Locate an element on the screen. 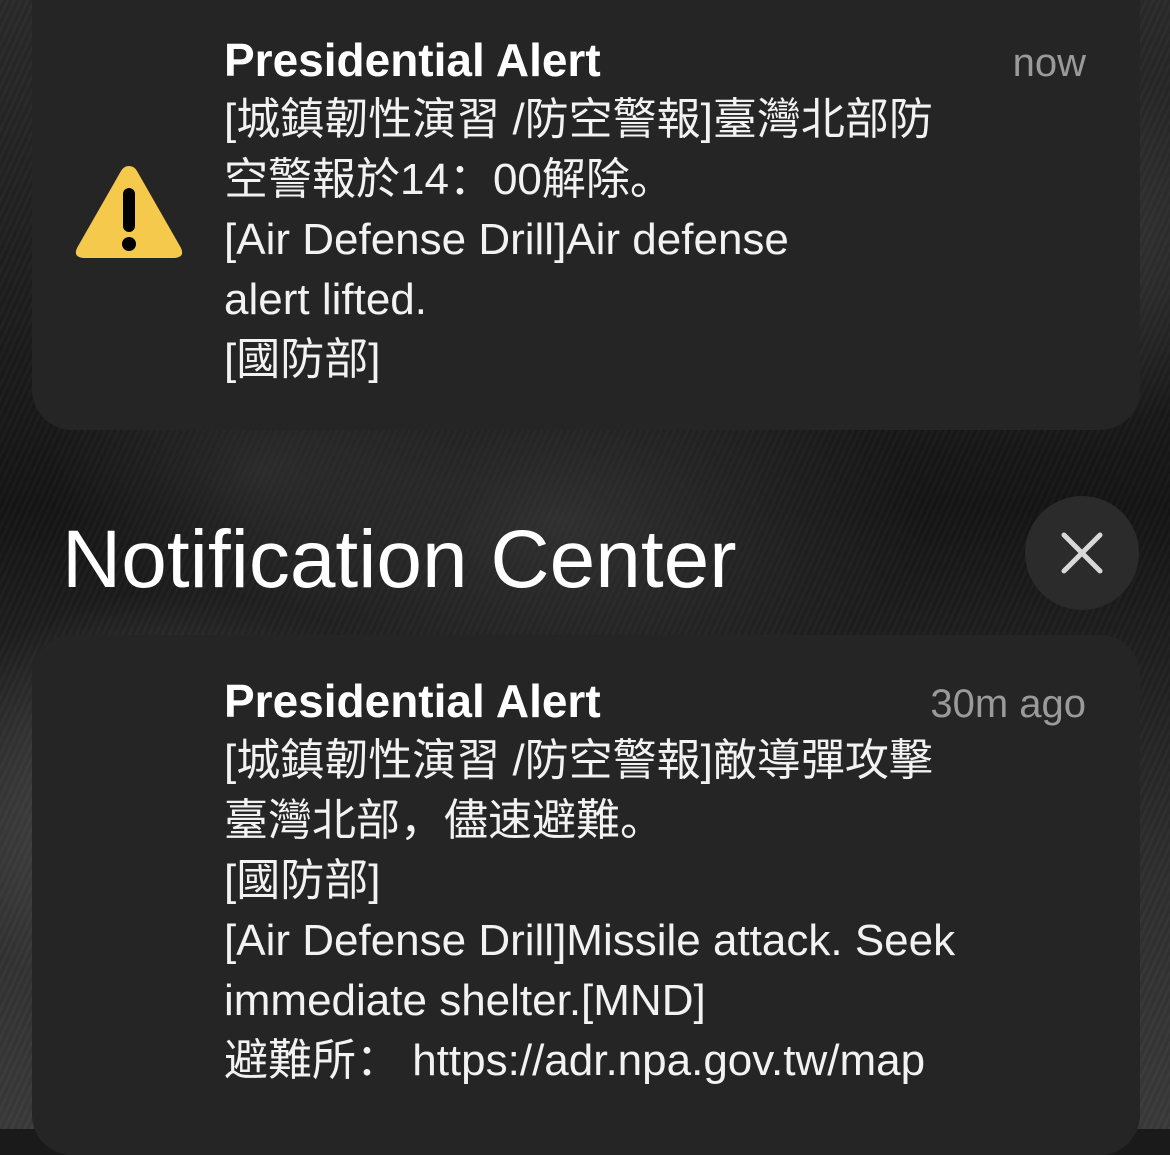 The width and height of the screenshot is (1170, 1155). notification-body-line: [城鎮韌性演習 /防空警報]臺灣北部防 is located at coordinates (578, 119).